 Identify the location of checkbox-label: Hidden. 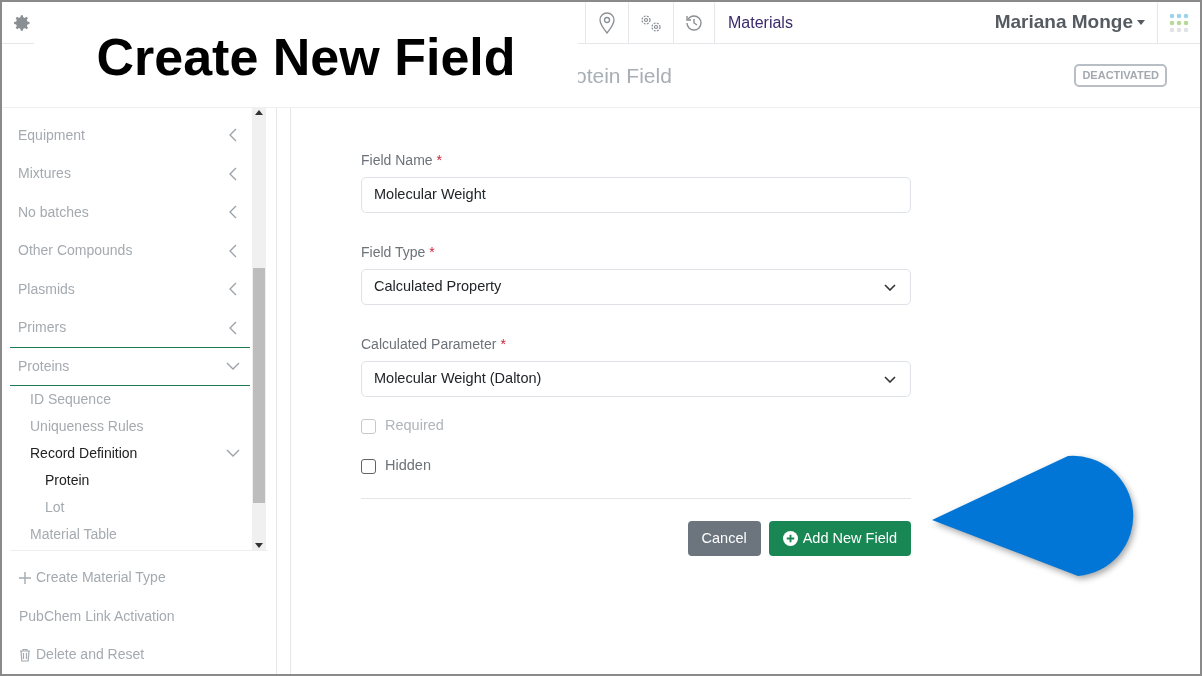
(408, 466).